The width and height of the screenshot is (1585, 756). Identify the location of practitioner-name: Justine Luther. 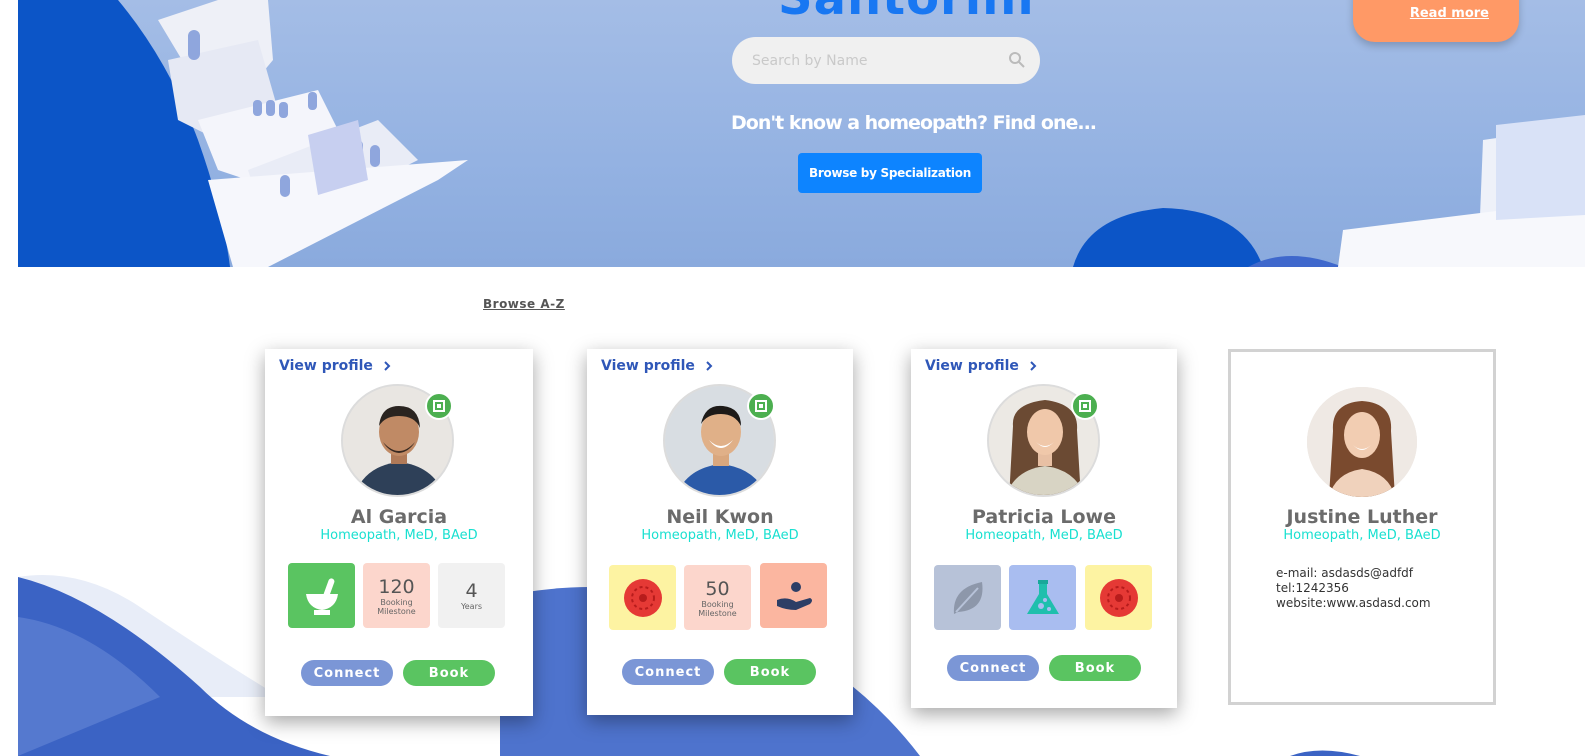
(1362, 517).